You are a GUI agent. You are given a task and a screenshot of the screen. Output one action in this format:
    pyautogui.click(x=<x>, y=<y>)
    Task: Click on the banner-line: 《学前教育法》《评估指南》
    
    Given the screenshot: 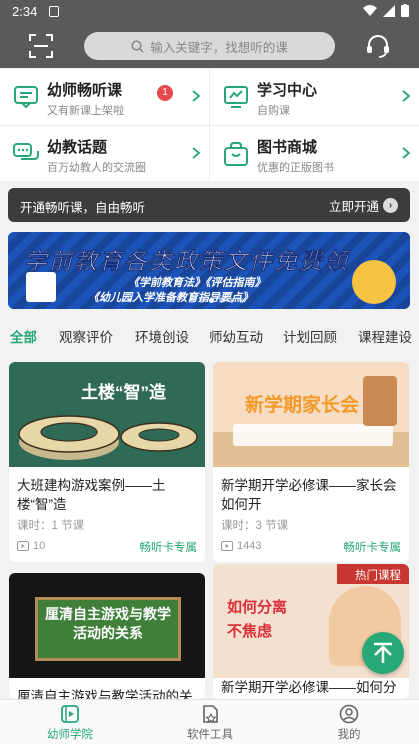 What is the action you would take?
    pyautogui.click(x=197, y=283)
    